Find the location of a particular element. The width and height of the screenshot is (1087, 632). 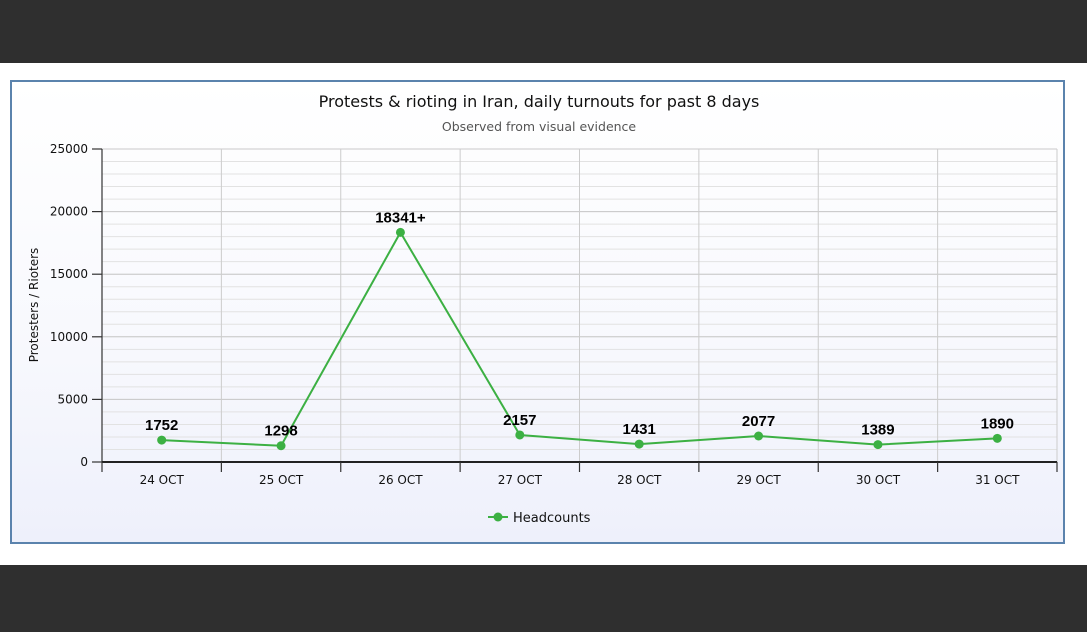

data-label: 1431 is located at coordinates (639, 429).